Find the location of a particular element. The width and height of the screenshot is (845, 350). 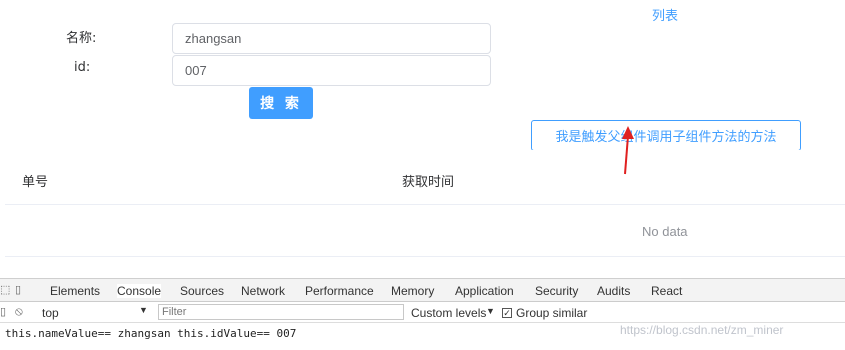

tab-application: Application is located at coordinates (484, 291).